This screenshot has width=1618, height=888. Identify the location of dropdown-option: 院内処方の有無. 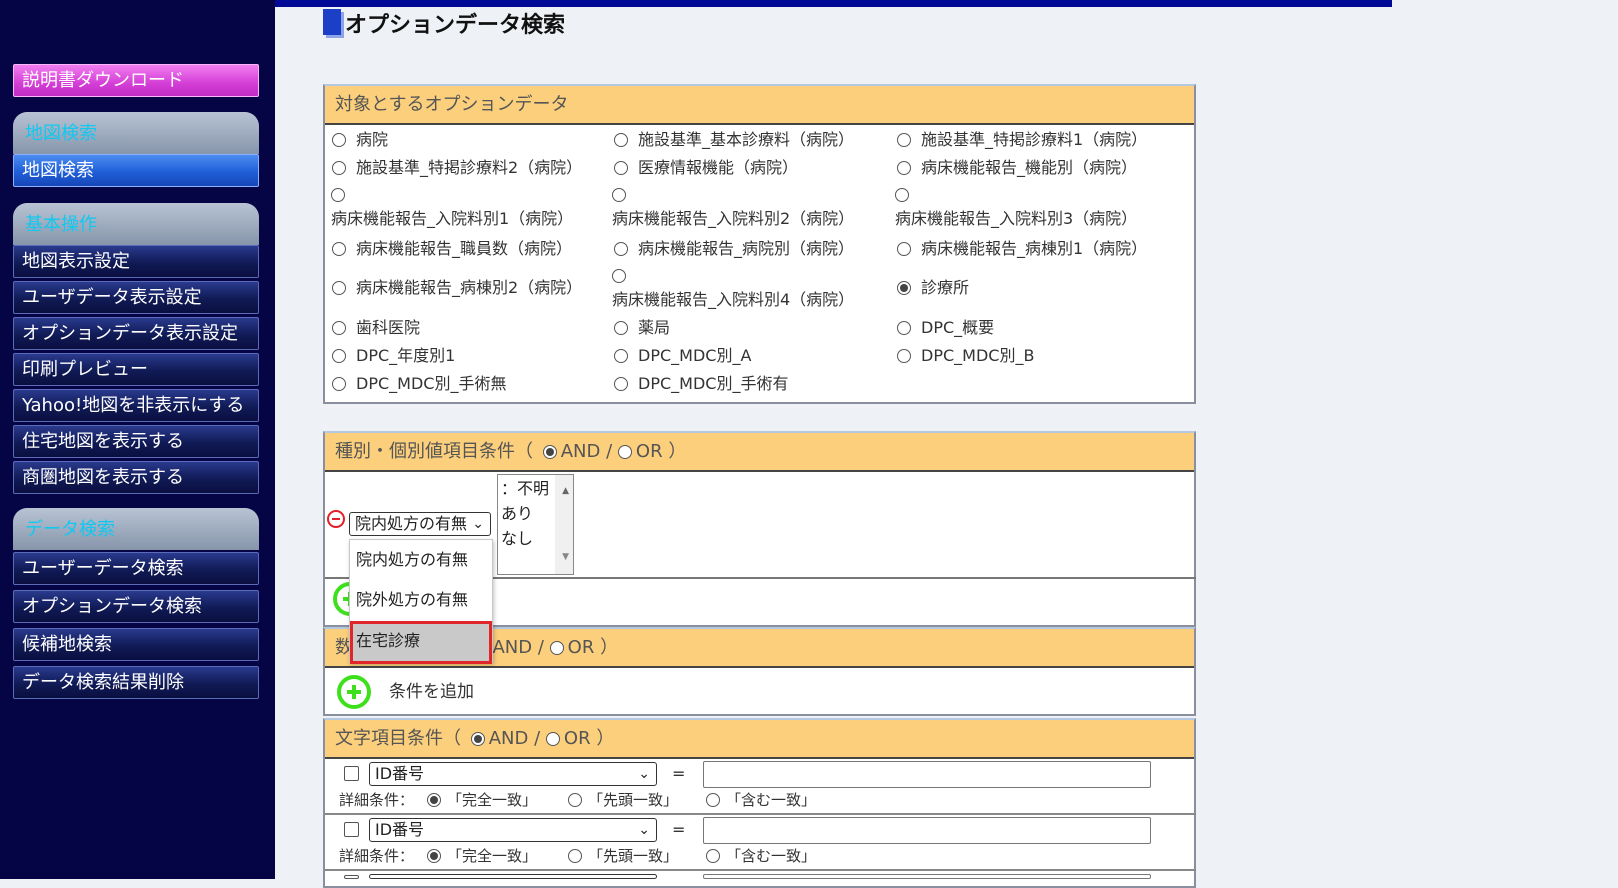
(421, 560).